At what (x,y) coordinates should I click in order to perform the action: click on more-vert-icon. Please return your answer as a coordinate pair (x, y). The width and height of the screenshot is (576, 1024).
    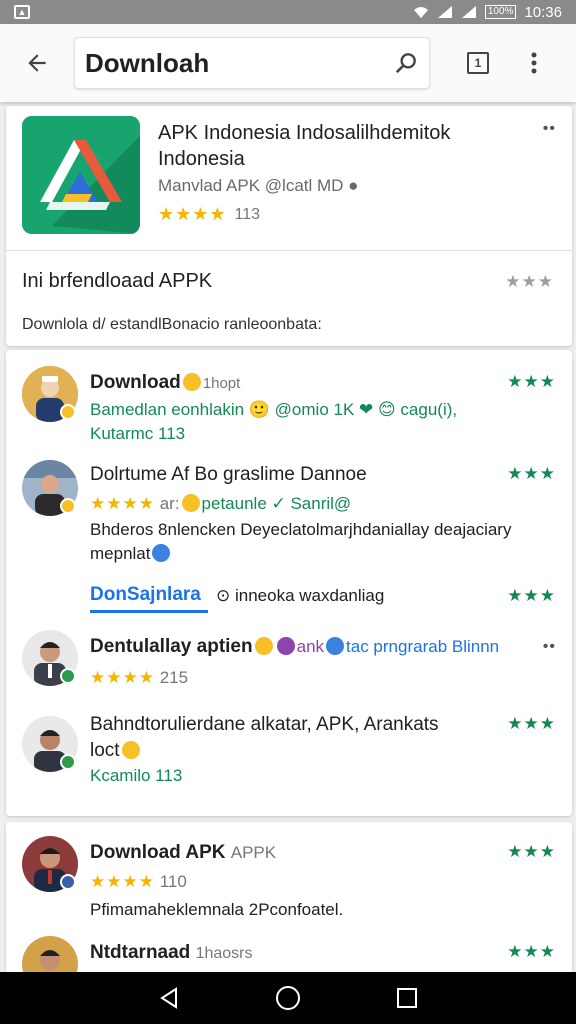
    Looking at the image, I should click on (534, 63).